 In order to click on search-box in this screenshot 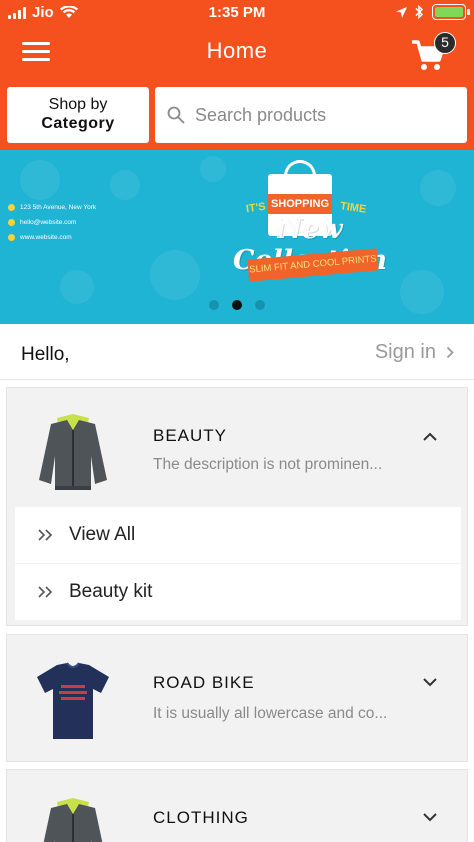, I will do `click(311, 115)`.